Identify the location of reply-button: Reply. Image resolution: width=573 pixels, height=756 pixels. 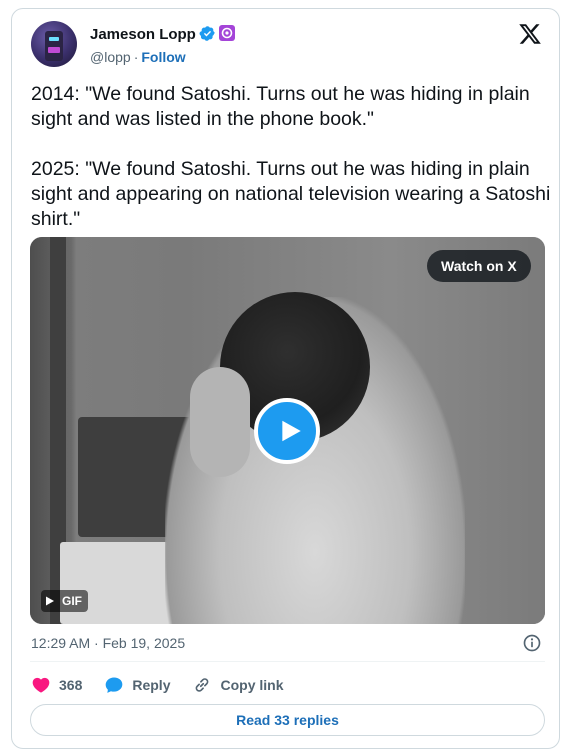
(137, 685).